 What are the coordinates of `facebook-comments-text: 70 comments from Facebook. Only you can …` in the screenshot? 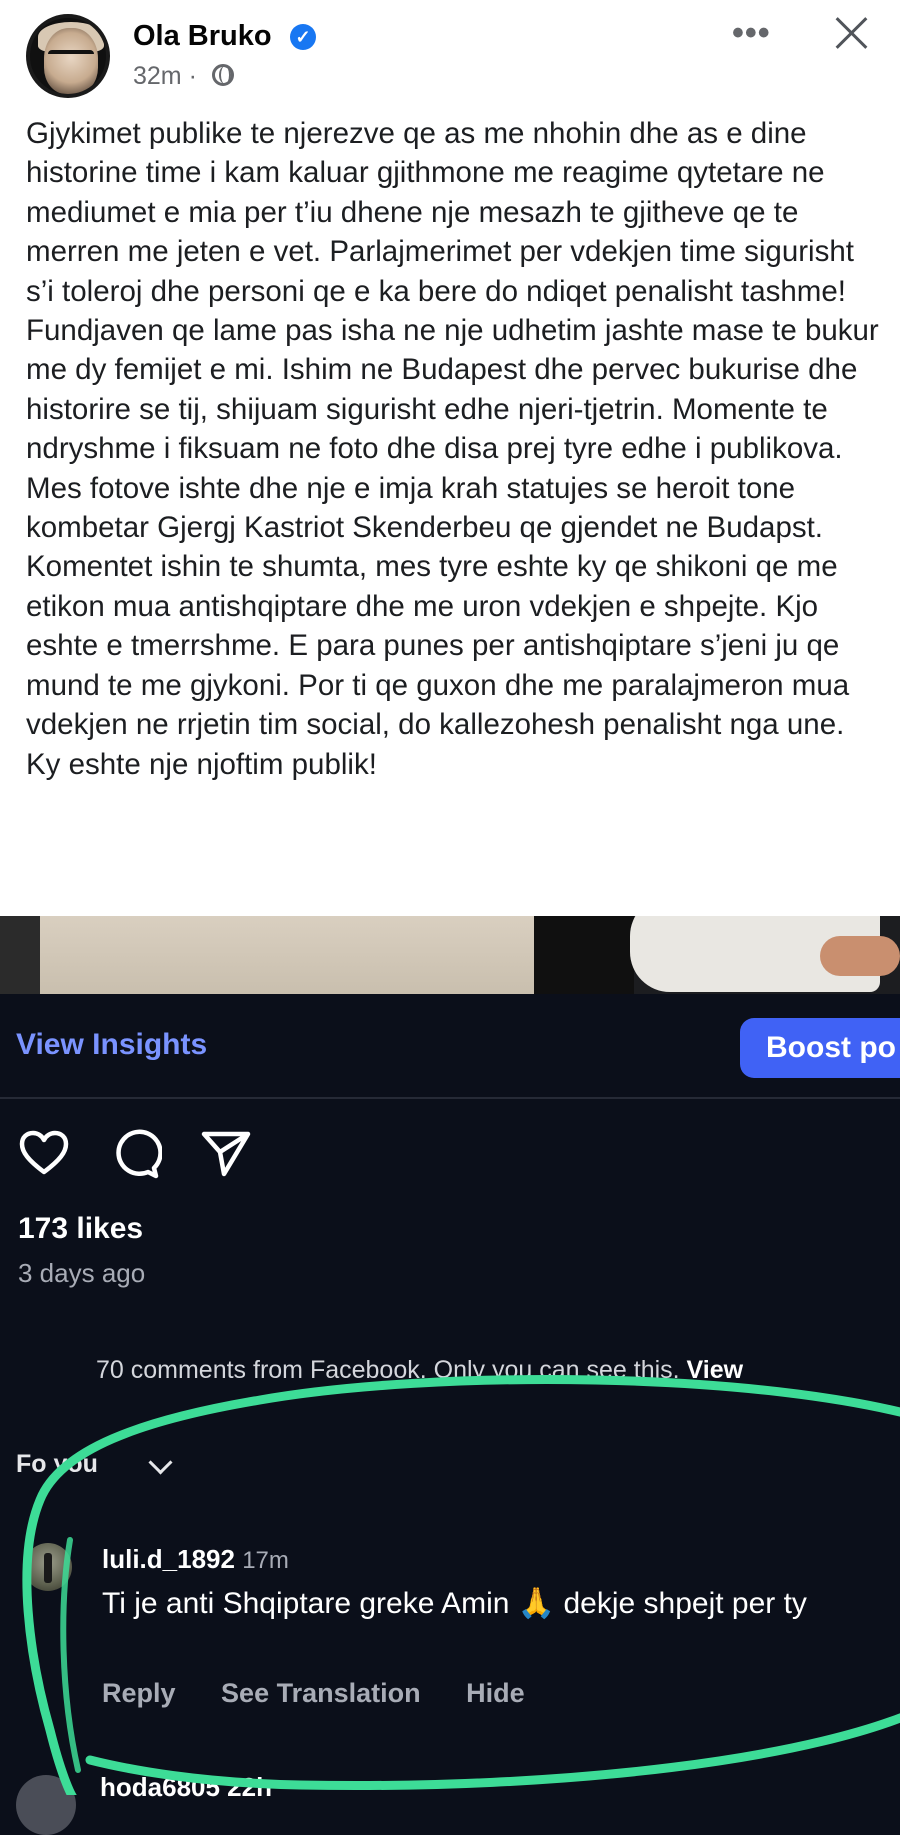 It's located at (391, 1370).